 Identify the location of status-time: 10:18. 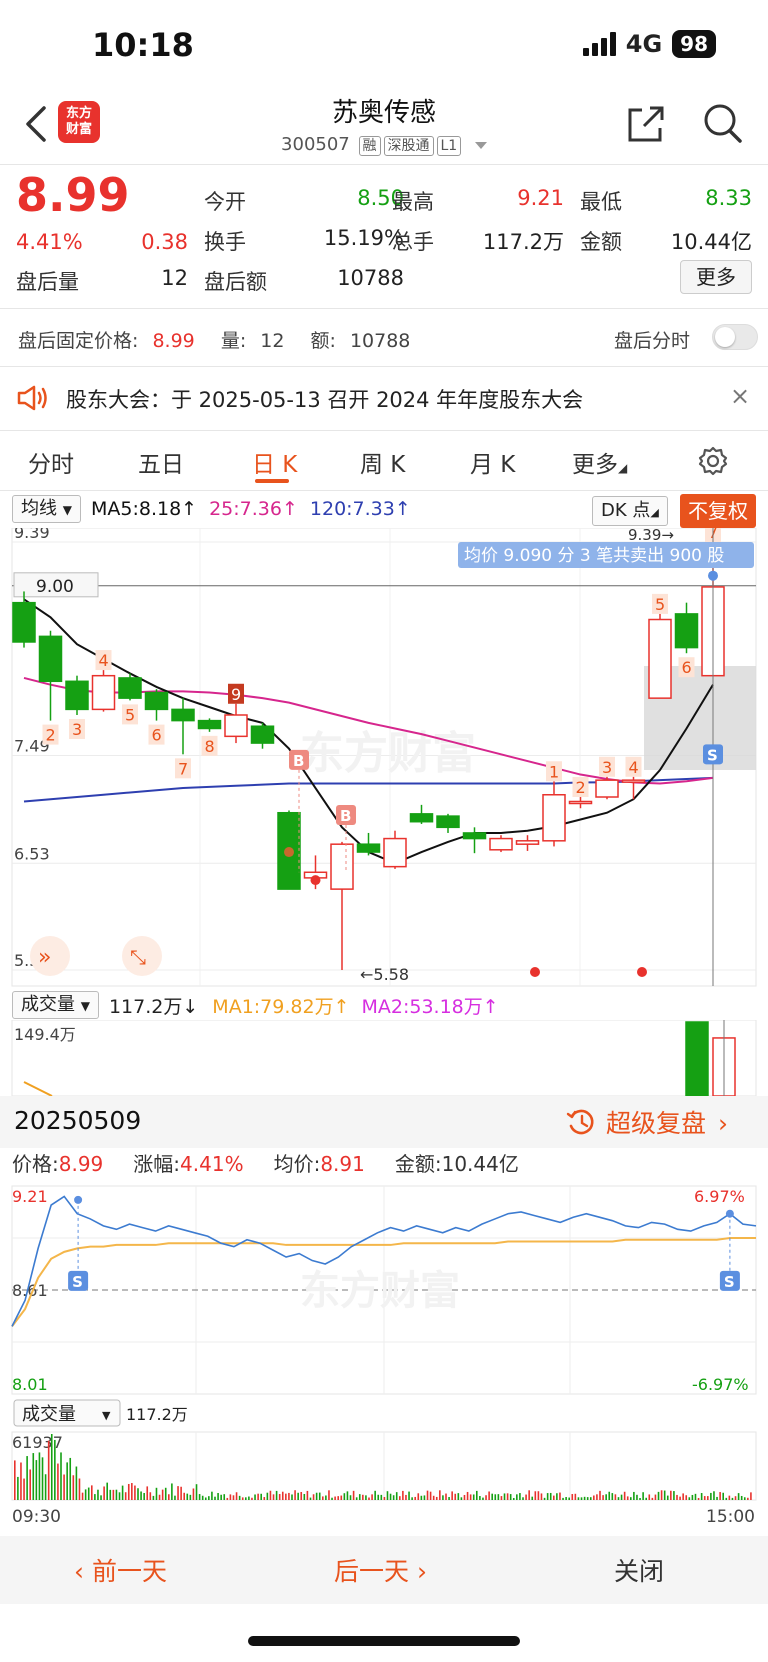
(143, 45).